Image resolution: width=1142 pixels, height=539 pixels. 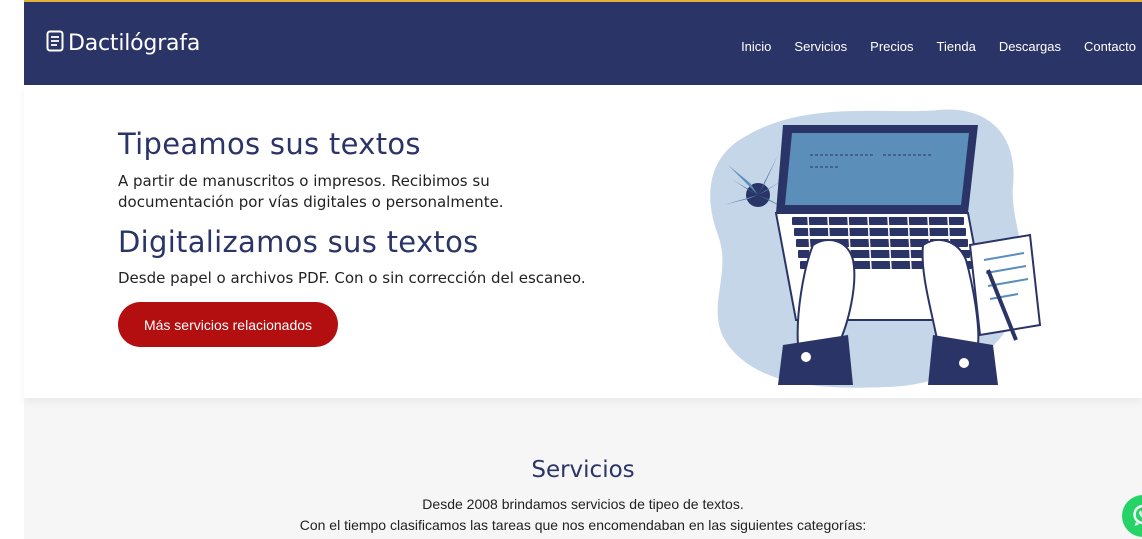 What do you see at coordinates (820, 46) in the screenshot?
I see `nav-link-servicios: Servicios` at bounding box center [820, 46].